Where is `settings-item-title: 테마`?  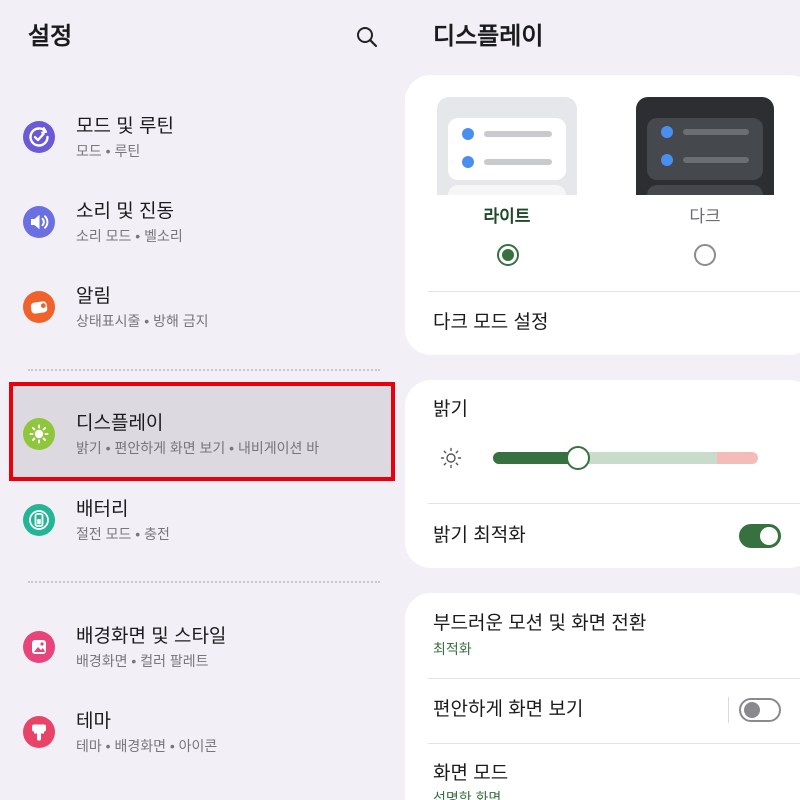 settings-item-title: 테마 is located at coordinates (93, 721).